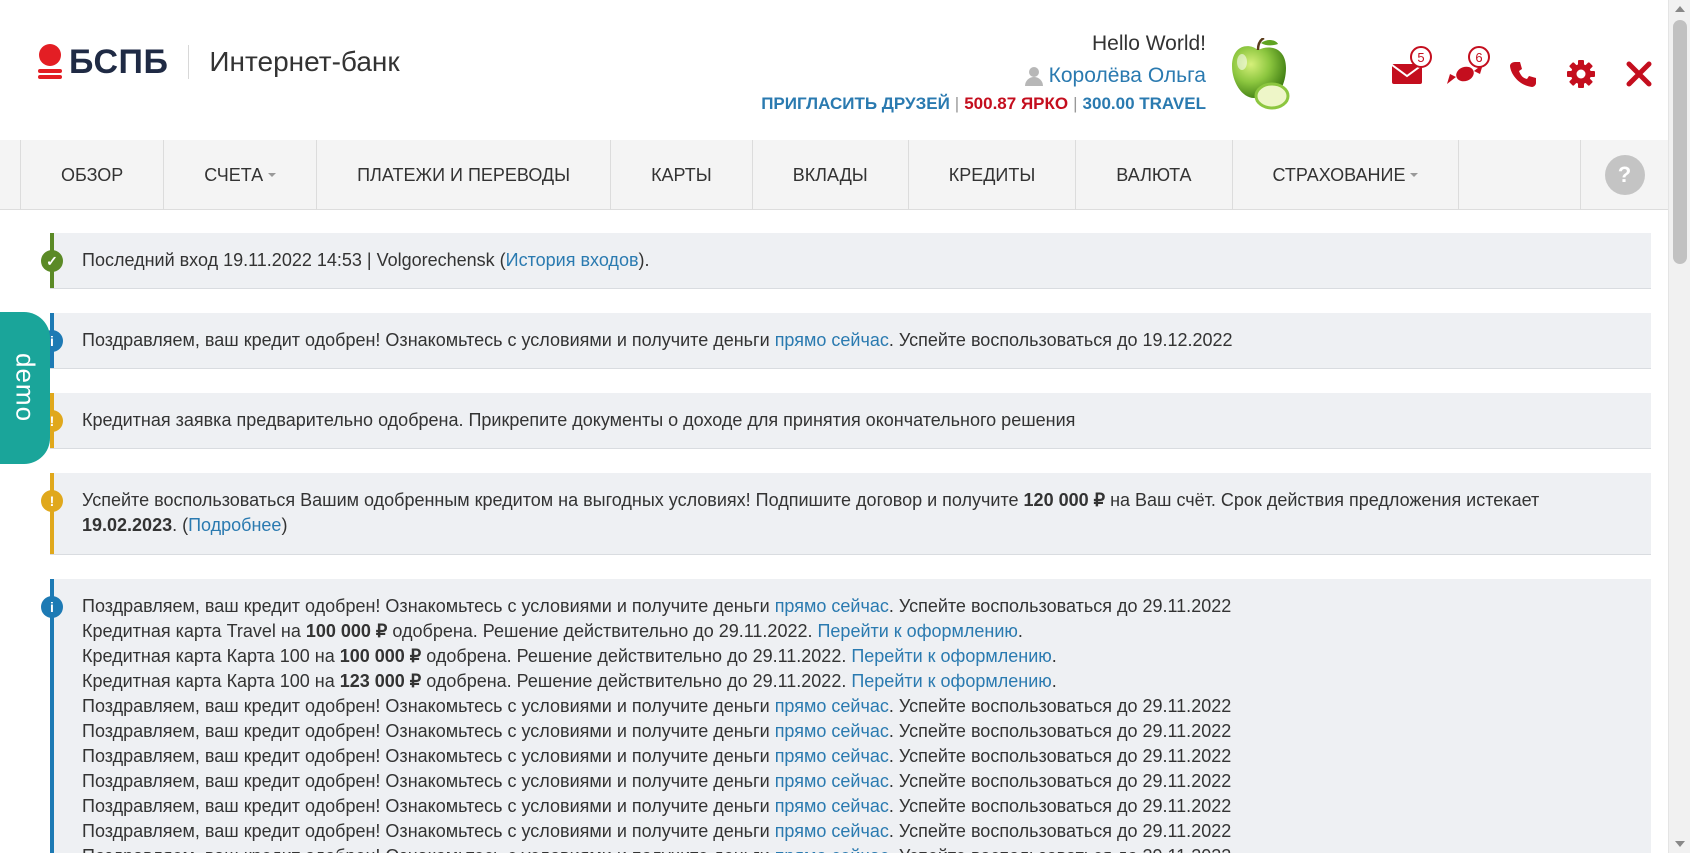 Image resolution: width=1690 pixels, height=853 pixels. What do you see at coordinates (1149, 43) in the screenshot?
I see `greeting: Hello World!` at bounding box center [1149, 43].